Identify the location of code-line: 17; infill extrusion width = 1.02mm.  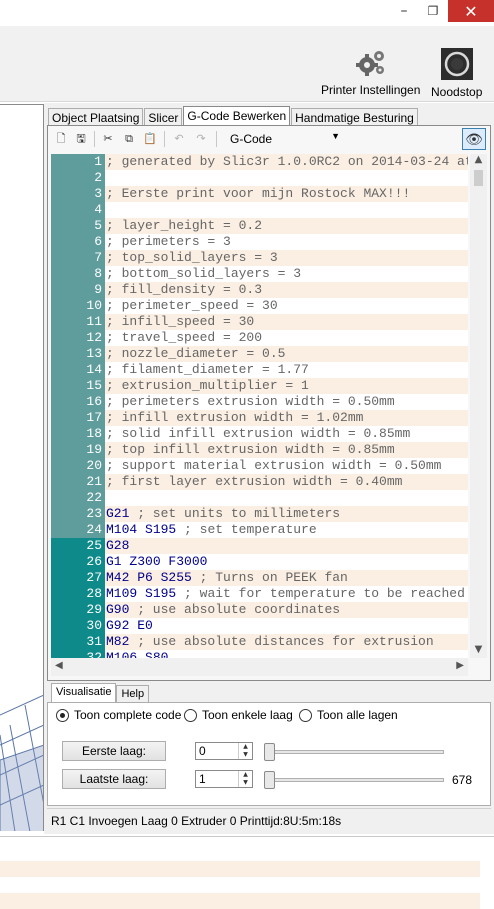
(259, 418).